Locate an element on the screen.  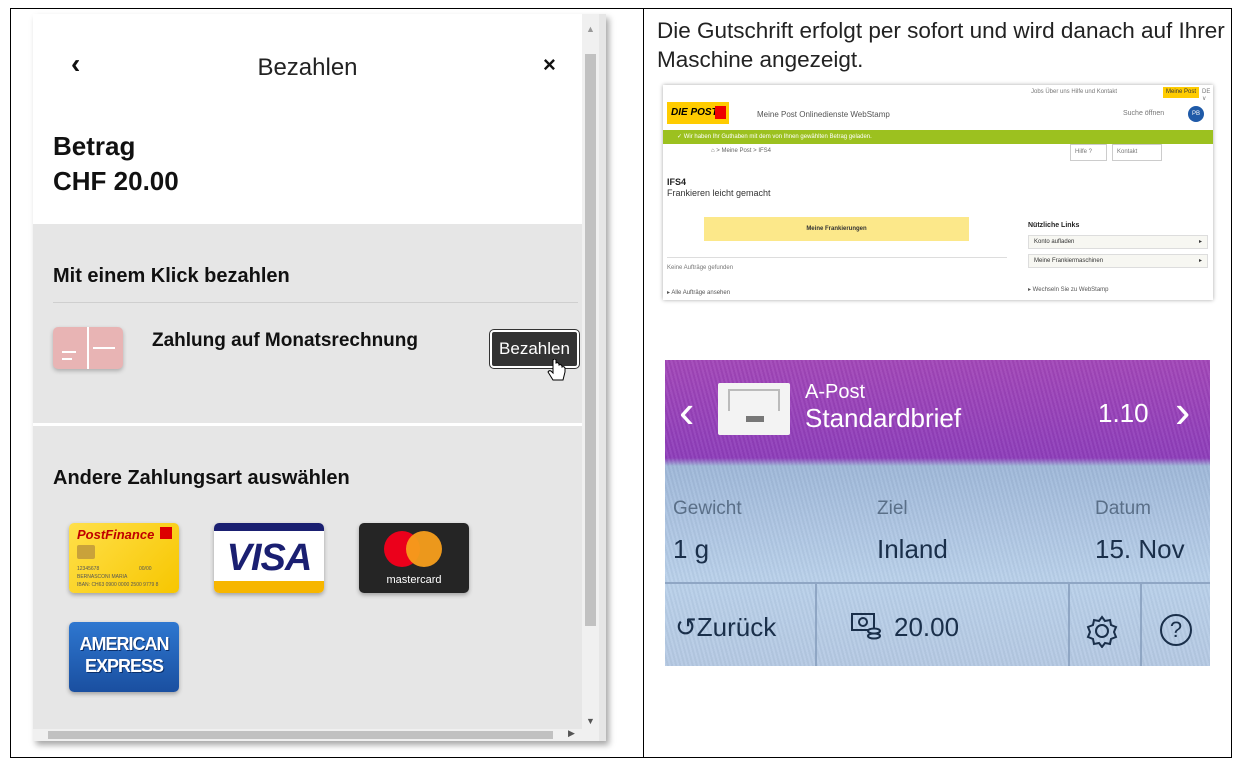
scroll-up-icon: ▲ is located at coordinates (590, 29).